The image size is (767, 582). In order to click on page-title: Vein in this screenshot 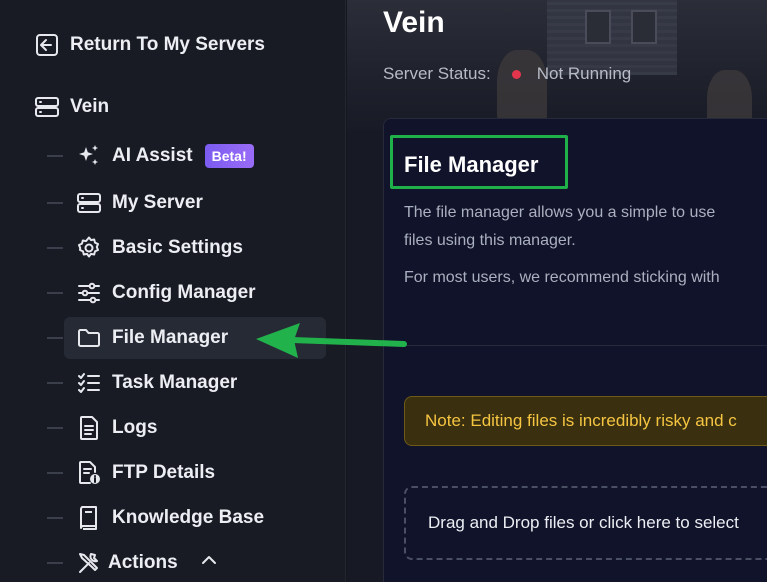, I will do `click(414, 22)`.